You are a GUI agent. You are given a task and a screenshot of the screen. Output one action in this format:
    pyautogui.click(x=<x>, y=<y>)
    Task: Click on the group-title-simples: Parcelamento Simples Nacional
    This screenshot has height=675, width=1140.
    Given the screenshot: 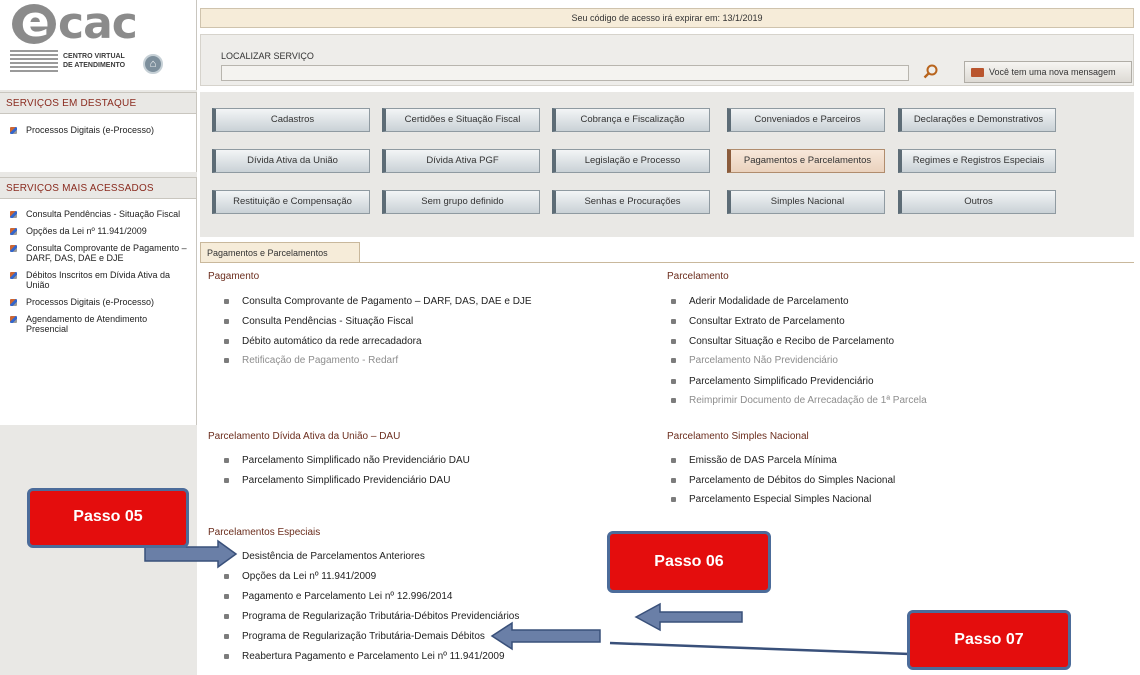 What is the action you would take?
    pyautogui.click(x=738, y=436)
    